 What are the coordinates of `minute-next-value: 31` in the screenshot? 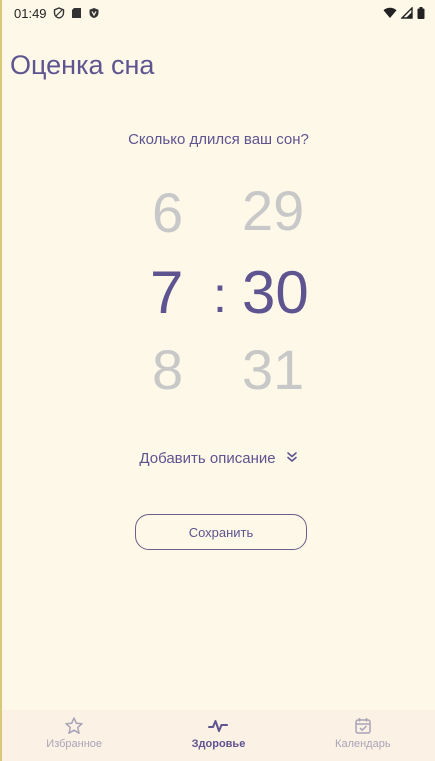 It's located at (273, 370).